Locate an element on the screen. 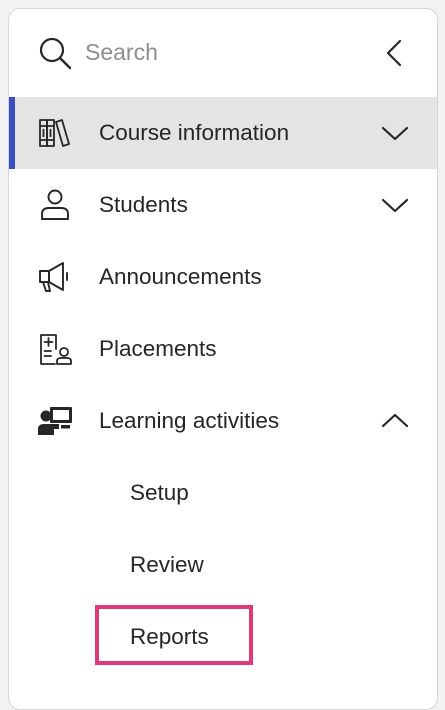 This screenshot has height=710, width=445. subnav-item-label: Review is located at coordinates (167, 564).